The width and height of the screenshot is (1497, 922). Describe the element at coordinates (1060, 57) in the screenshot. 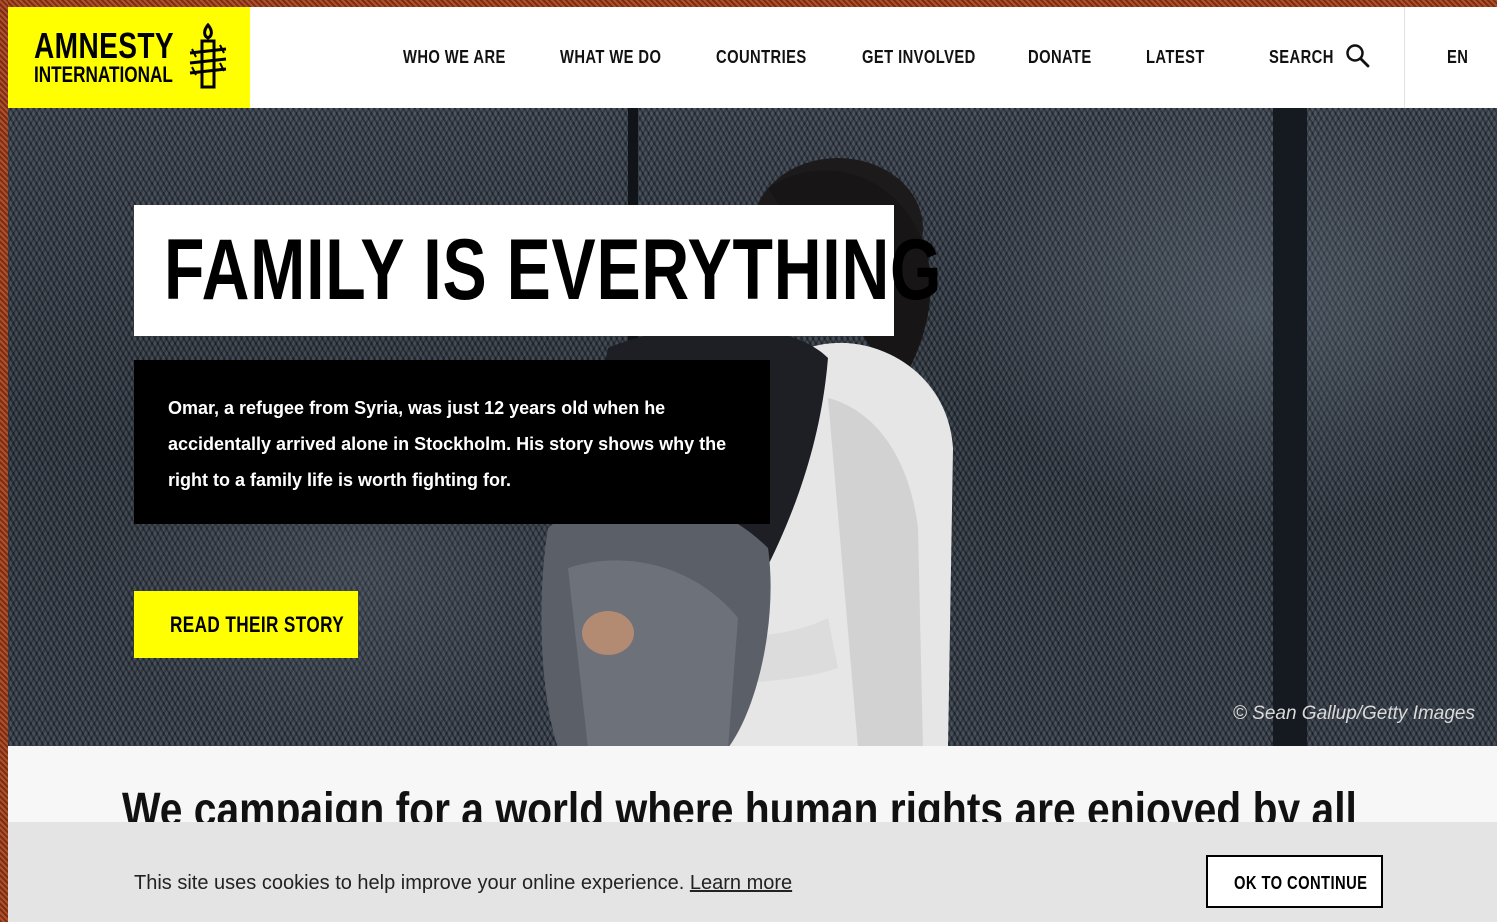

I see `nav-item-donate: DONATE` at that location.